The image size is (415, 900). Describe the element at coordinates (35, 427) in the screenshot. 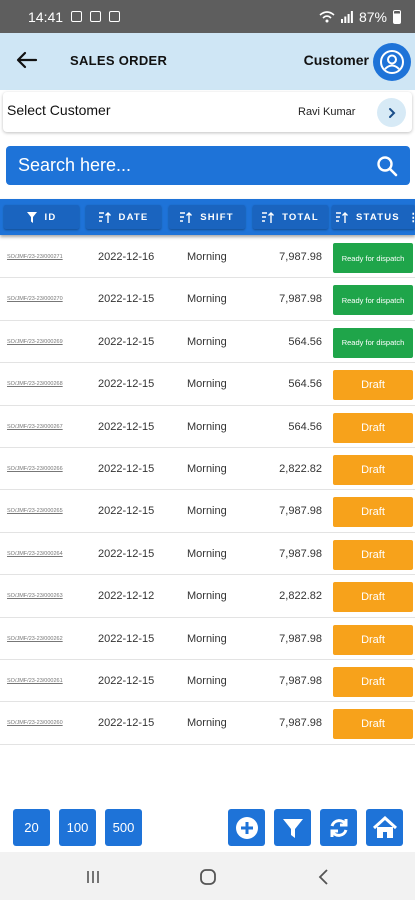

I see `order-id-link: SO/JMF/23-23/000267` at that location.